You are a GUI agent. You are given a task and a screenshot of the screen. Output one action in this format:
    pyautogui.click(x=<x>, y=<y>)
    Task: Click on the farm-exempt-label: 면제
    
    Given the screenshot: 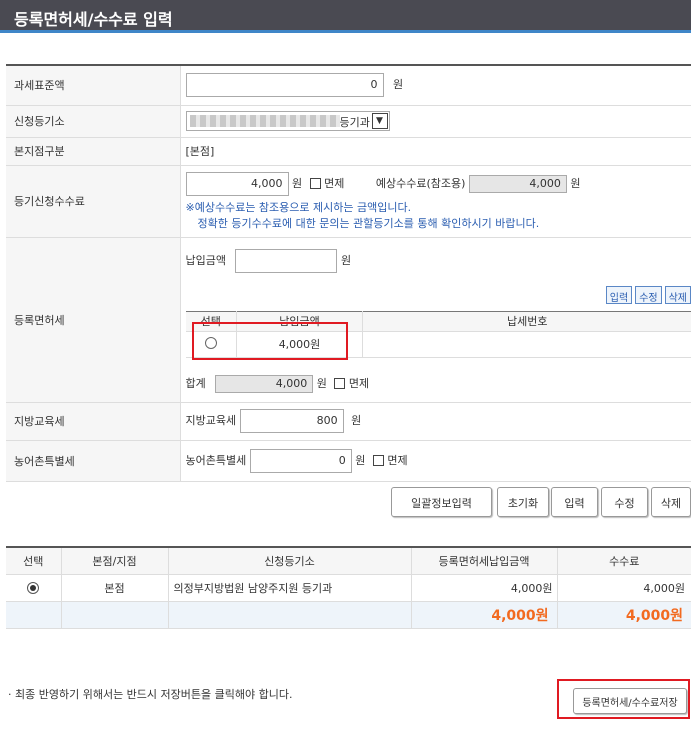 What is the action you would take?
    pyautogui.click(x=397, y=460)
    